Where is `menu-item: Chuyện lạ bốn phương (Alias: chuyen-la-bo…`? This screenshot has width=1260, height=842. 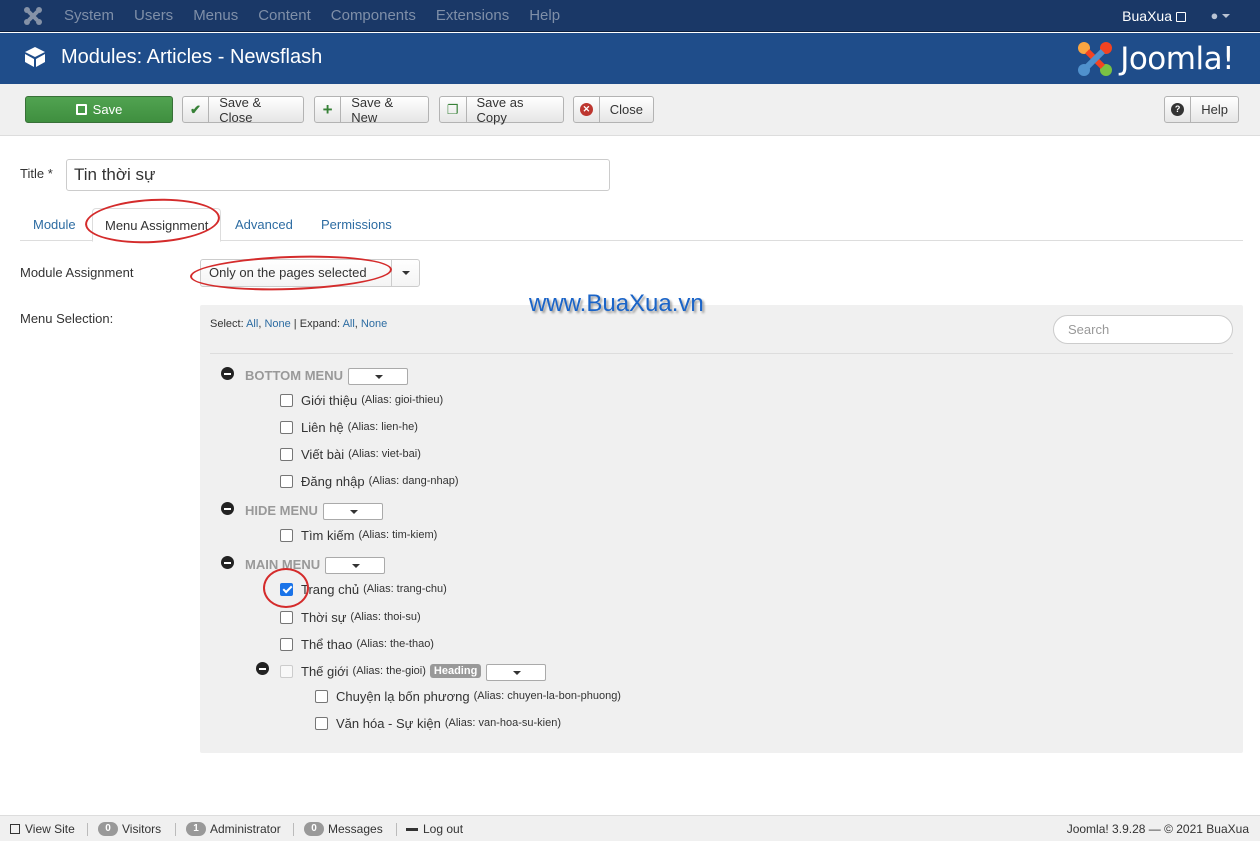 menu-item: Chuyện lạ bốn phương (Alias: chuyen-la-bo… is located at coordinates (468, 696).